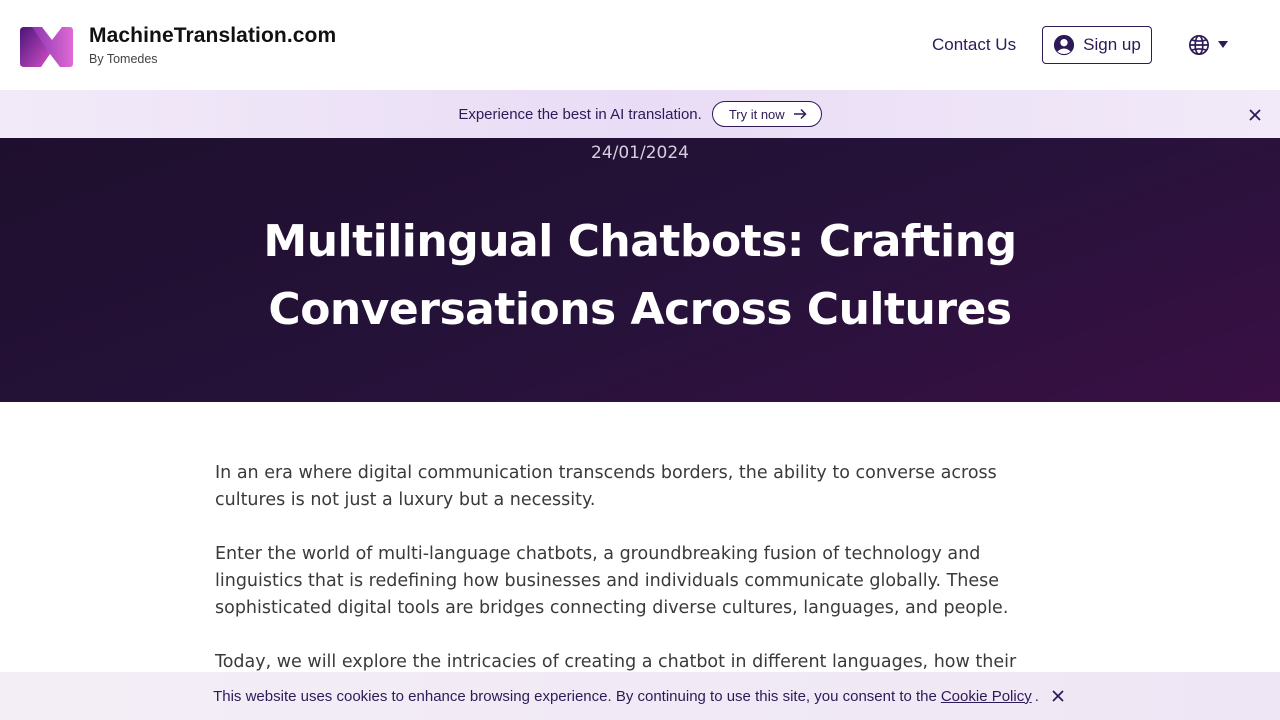 The image size is (1280, 720). I want to click on sign-up-button: Sign up, so click(1097, 45).